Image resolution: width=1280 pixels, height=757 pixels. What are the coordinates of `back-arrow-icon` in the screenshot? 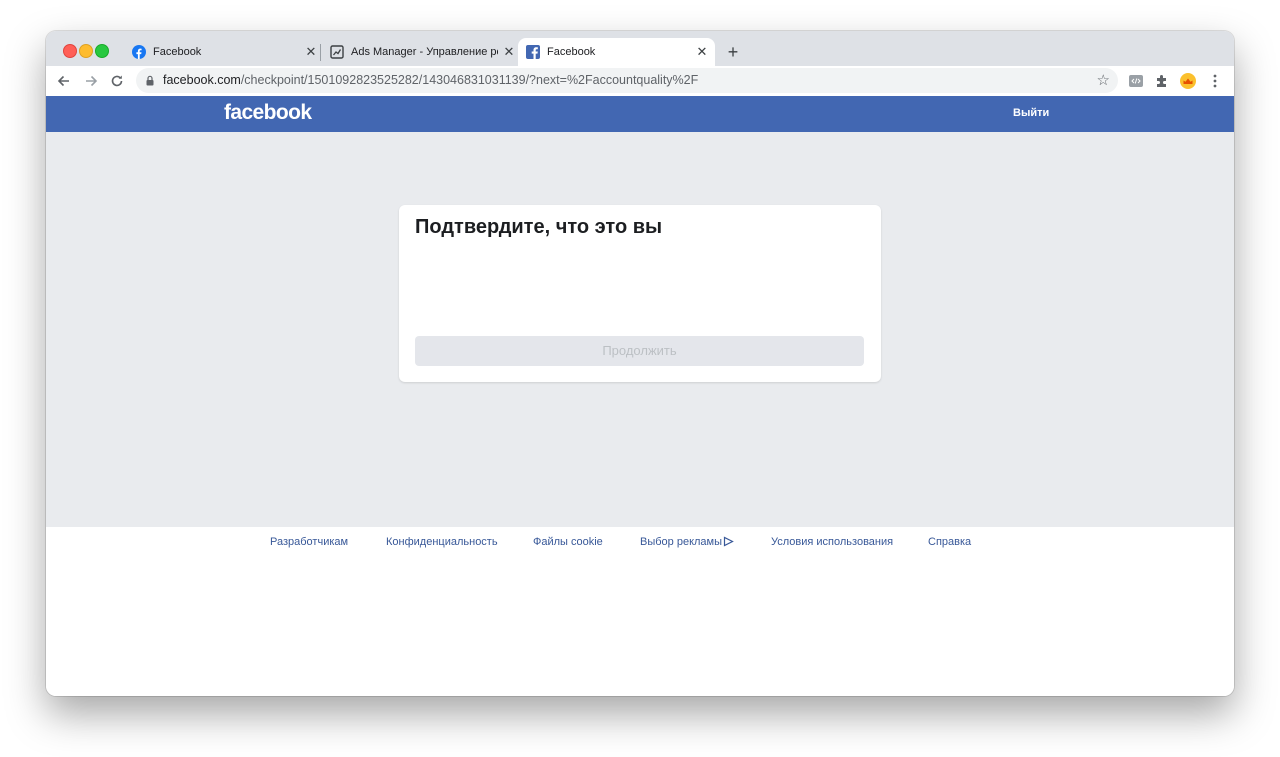 It's located at (64, 81).